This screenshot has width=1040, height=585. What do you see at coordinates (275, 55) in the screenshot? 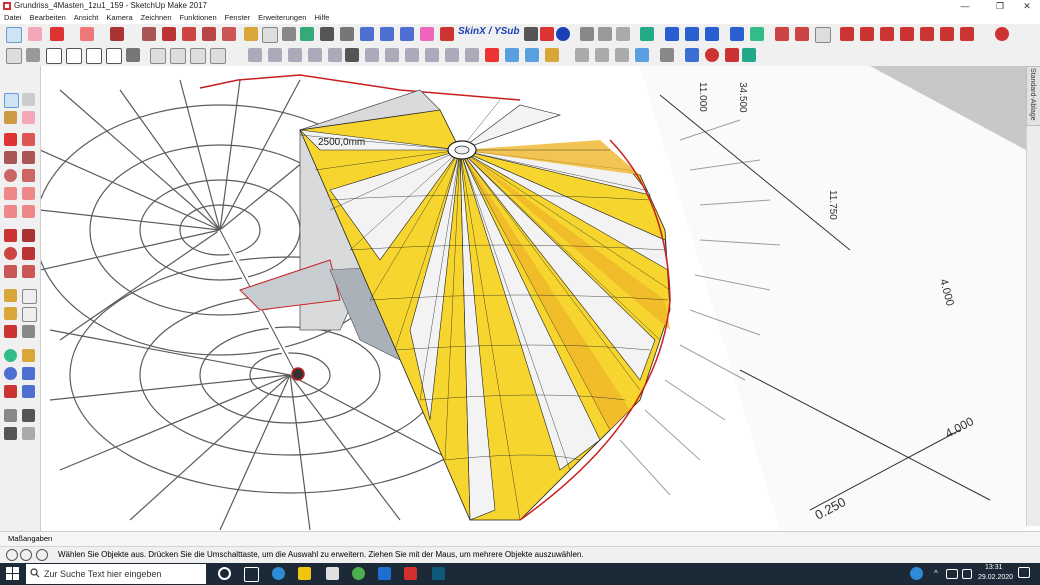
I see `textured-icon` at bounding box center [275, 55].